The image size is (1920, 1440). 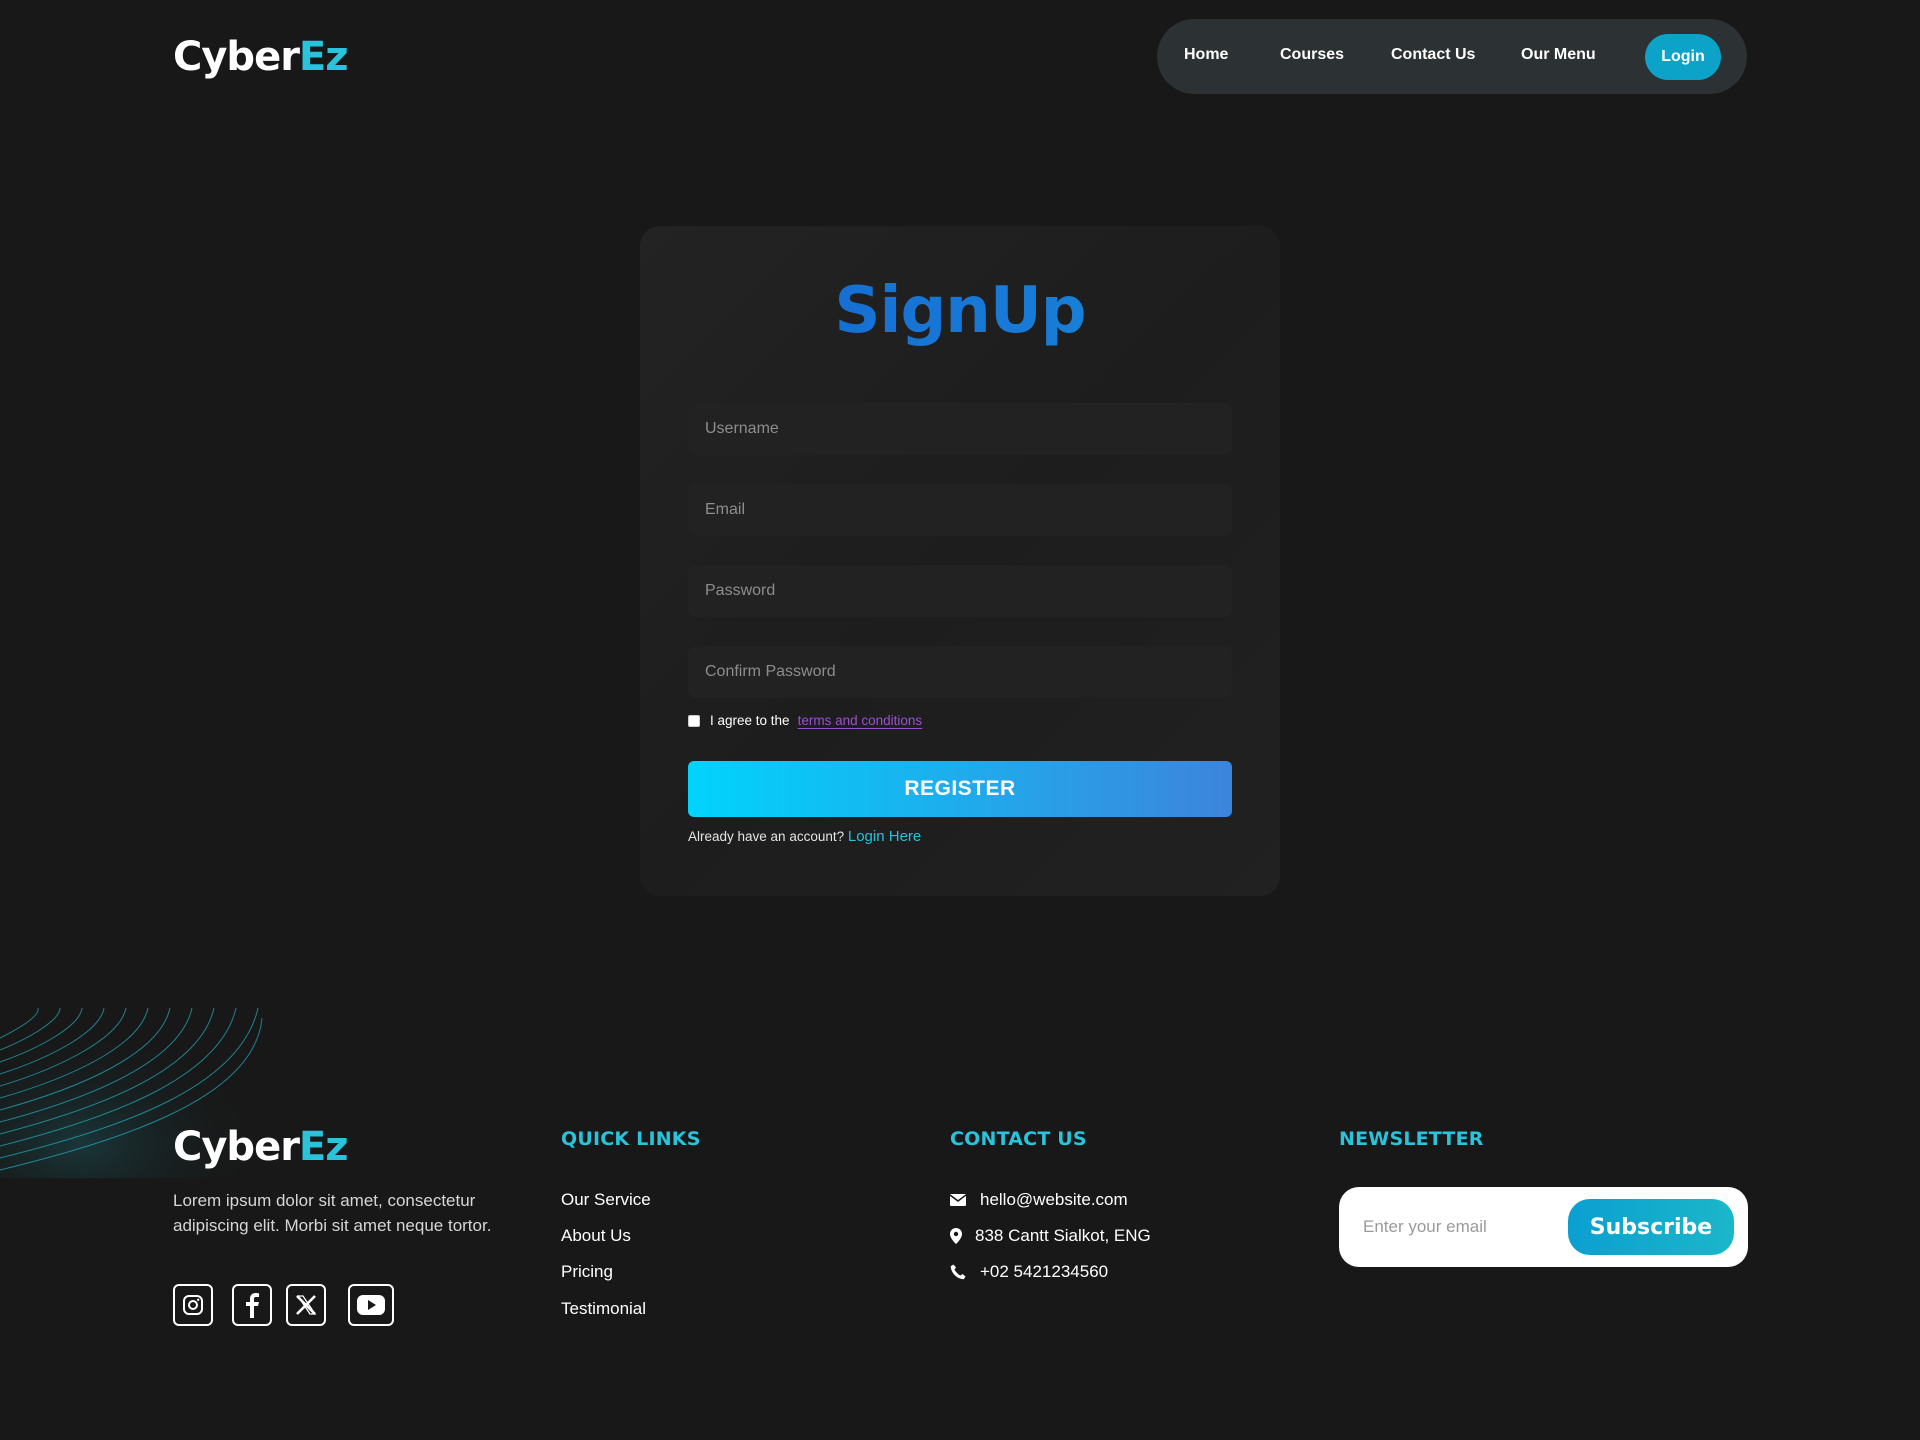 What do you see at coordinates (306, 1305) in the screenshot?
I see `x-icon` at bounding box center [306, 1305].